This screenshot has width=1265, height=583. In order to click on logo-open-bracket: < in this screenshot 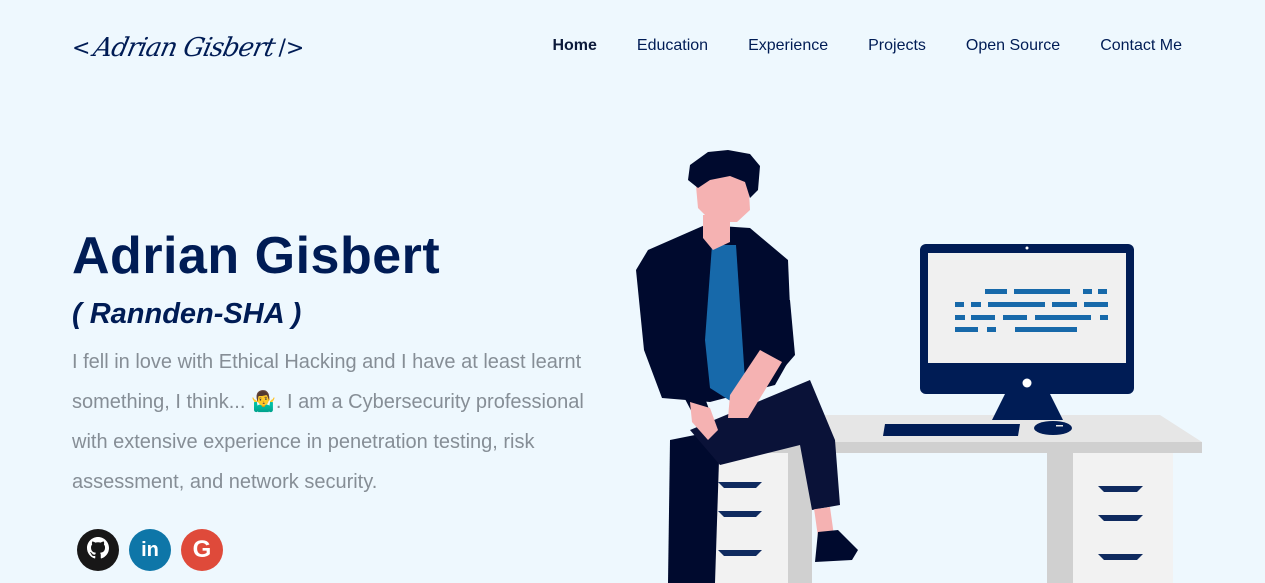, I will do `click(81, 48)`.